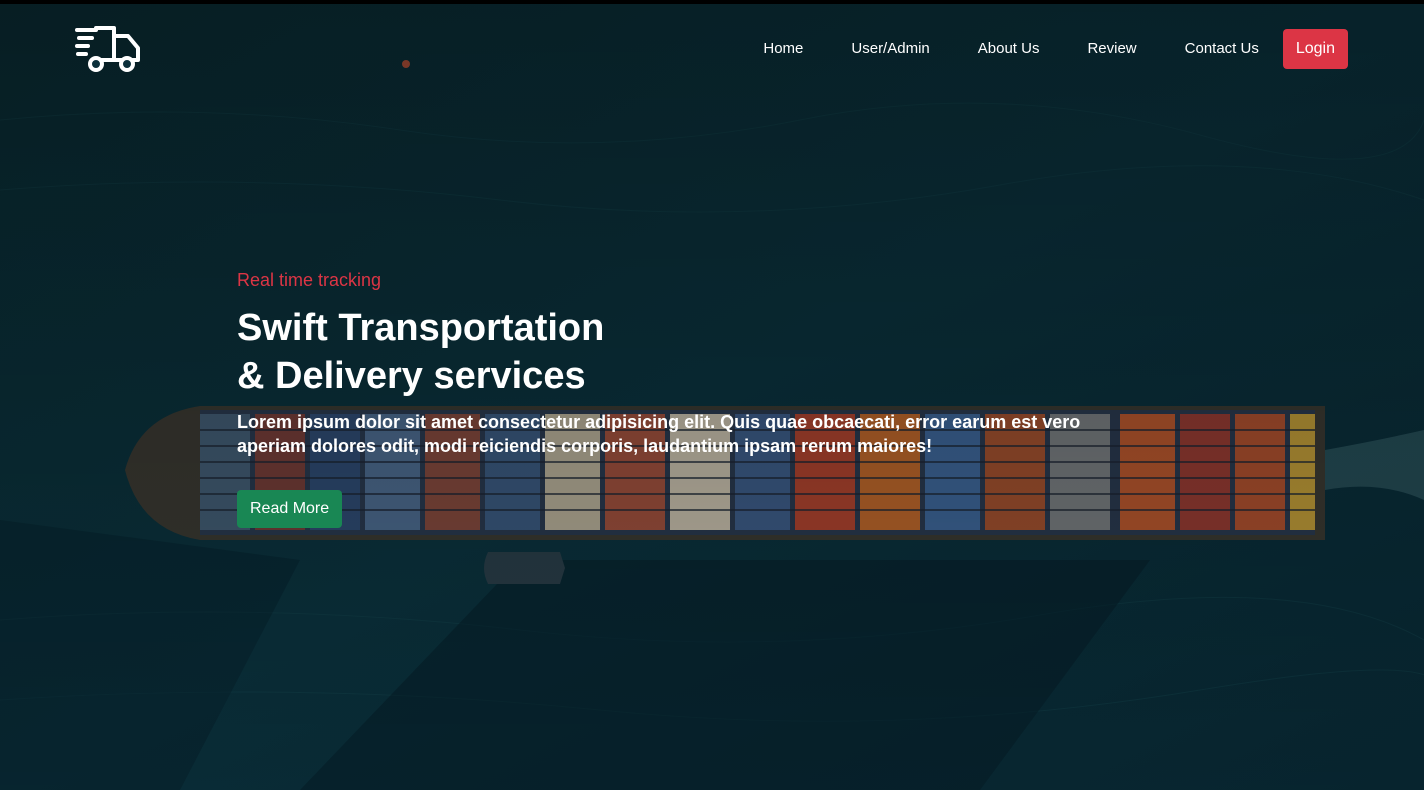 The image size is (1424, 790). I want to click on nav-link-home: Home, so click(783, 49).